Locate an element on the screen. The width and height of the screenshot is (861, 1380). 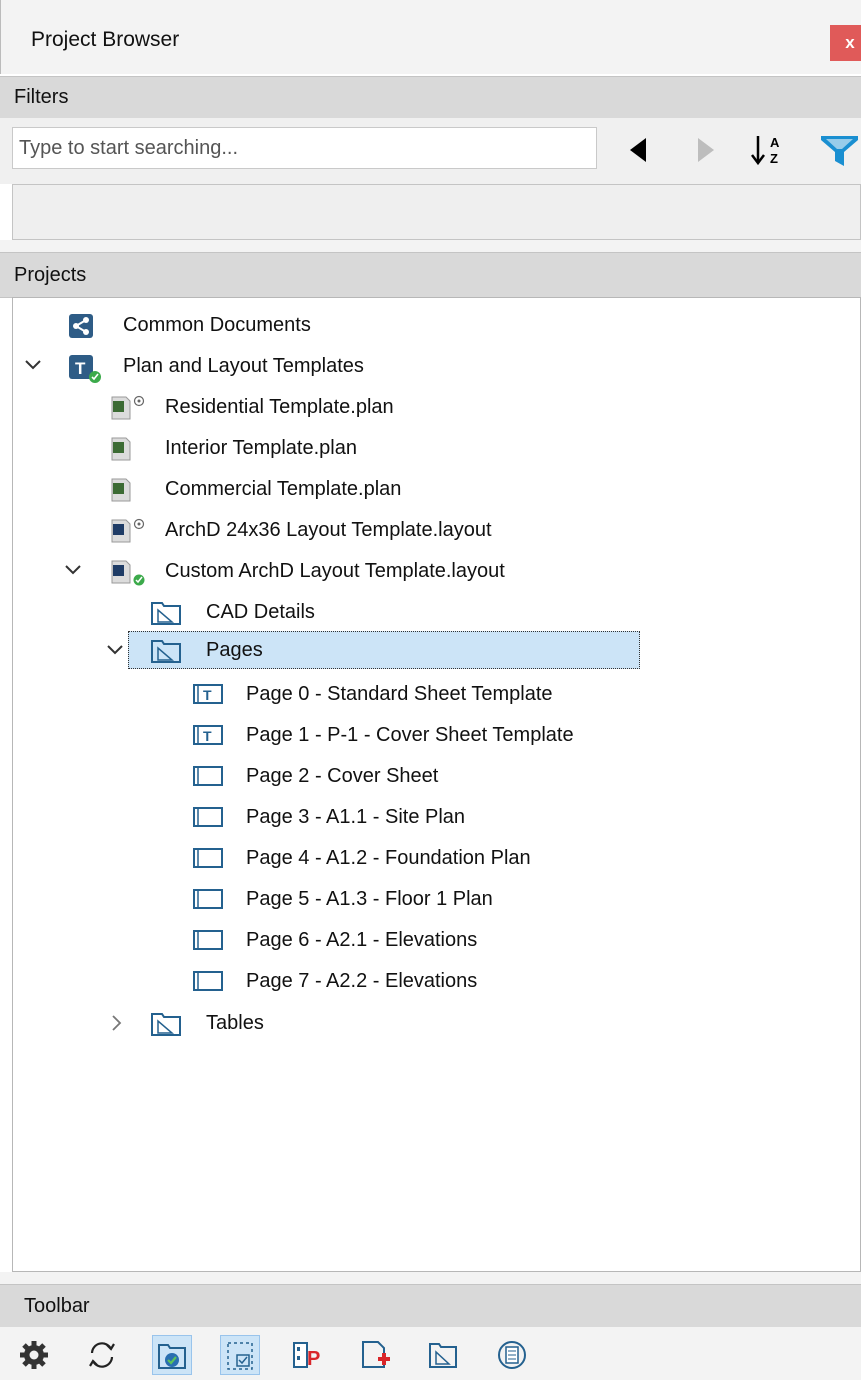
refresh-button is located at coordinates (102, 1355).